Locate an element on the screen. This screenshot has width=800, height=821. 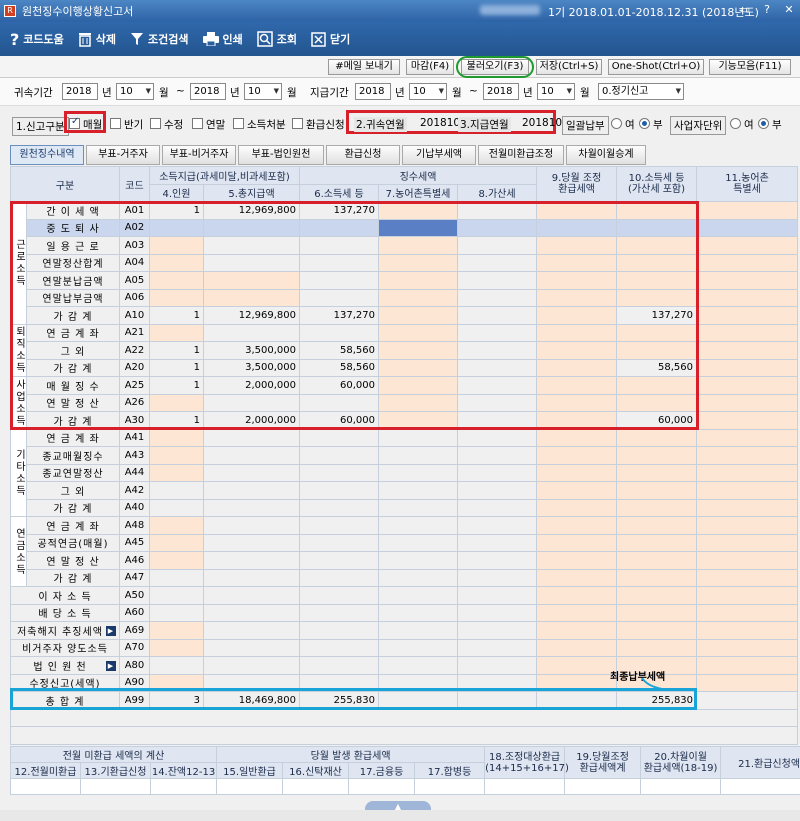
delete-button: 삭제 is located at coordinates (97, 39).